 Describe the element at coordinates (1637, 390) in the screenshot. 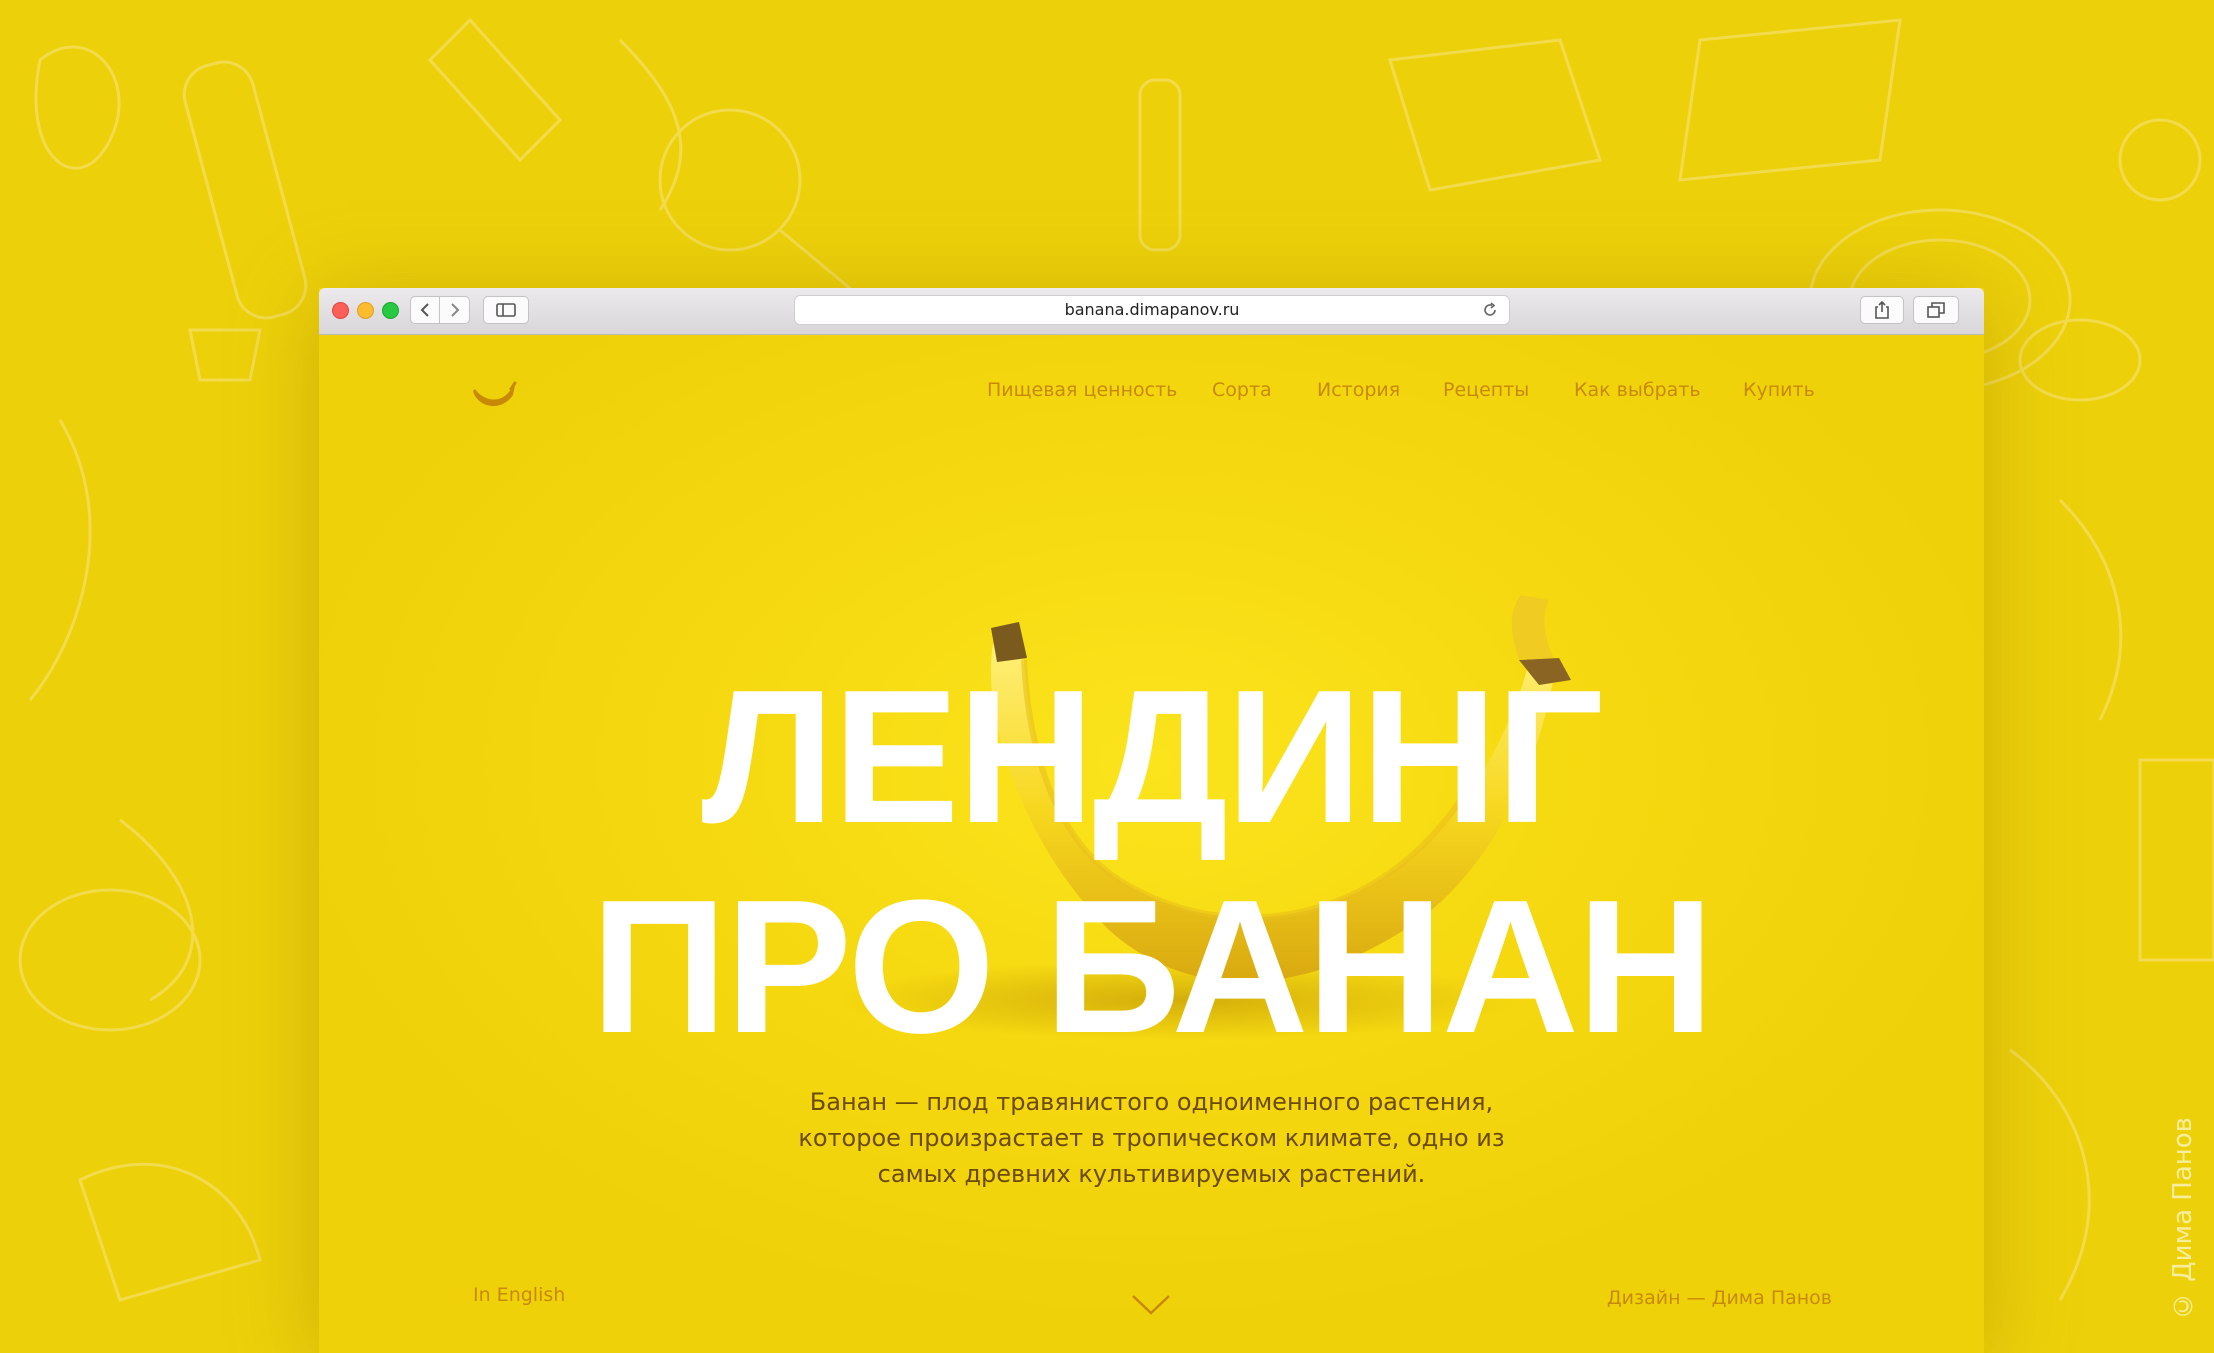

I see `nav-item-how-to-choose: Как выбрать` at that location.